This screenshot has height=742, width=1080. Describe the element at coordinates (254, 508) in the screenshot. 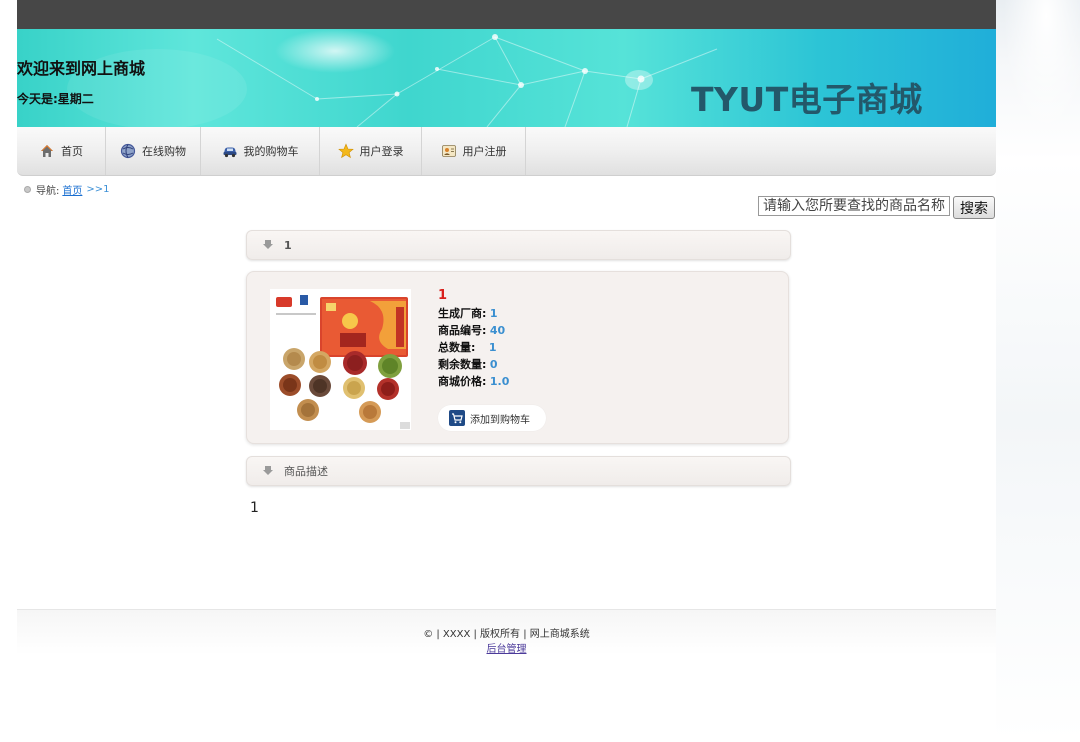

I see `product-description-text: 1` at that location.